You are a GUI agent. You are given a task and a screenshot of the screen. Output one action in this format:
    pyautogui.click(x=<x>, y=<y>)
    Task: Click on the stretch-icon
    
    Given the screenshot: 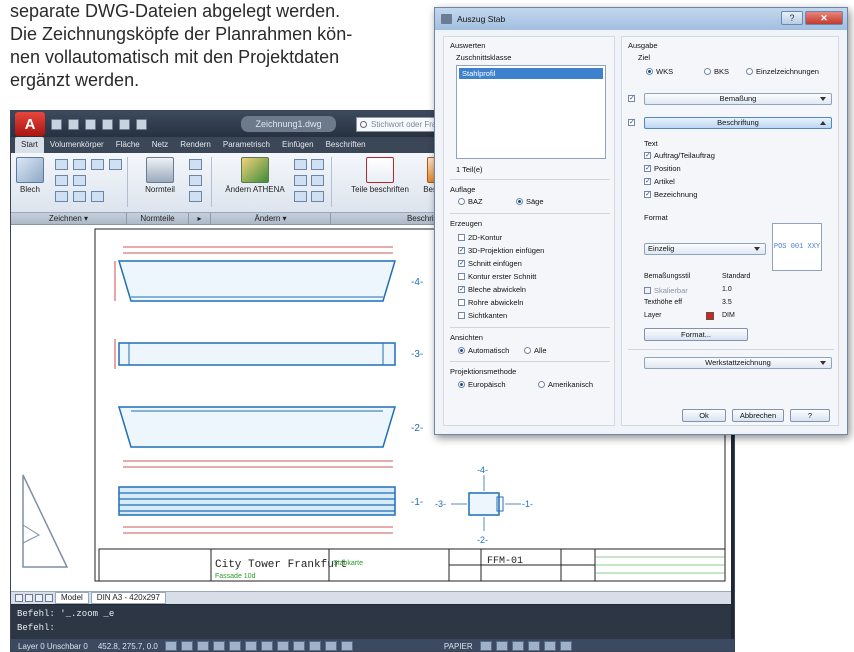 What is the action you would take?
    pyautogui.click(x=300, y=164)
    